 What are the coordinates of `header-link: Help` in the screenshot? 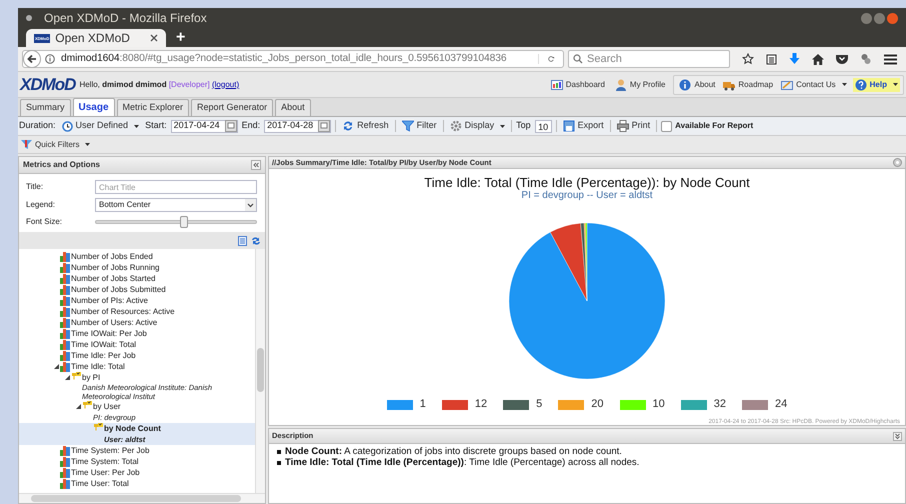 It's located at (876, 85).